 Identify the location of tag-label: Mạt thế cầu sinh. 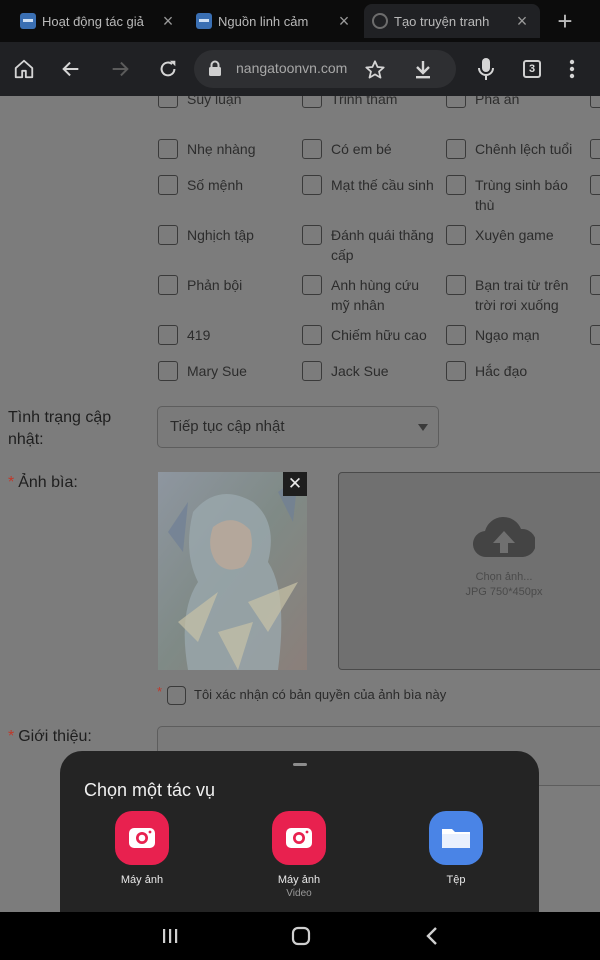
(382, 185).